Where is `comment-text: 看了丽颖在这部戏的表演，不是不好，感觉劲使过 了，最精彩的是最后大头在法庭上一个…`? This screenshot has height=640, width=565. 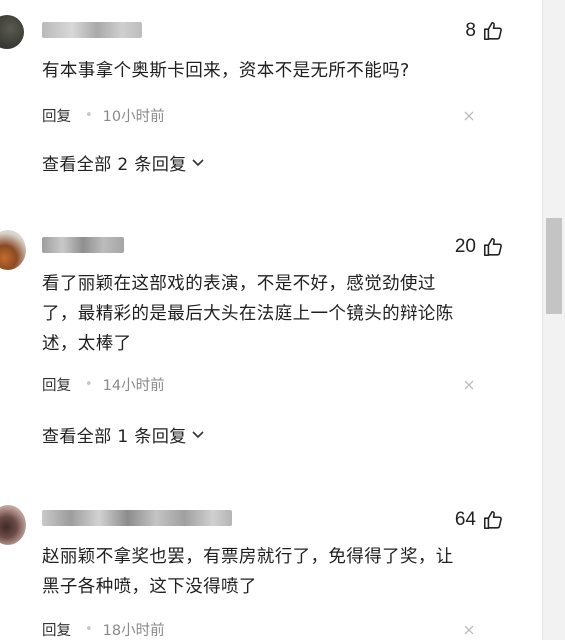 comment-text: 看了丽颖在这部戏的表演，不是不好，感觉劲使过 了，最精彩的是最后大头在法庭上一个… is located at coordinates (277, 314).